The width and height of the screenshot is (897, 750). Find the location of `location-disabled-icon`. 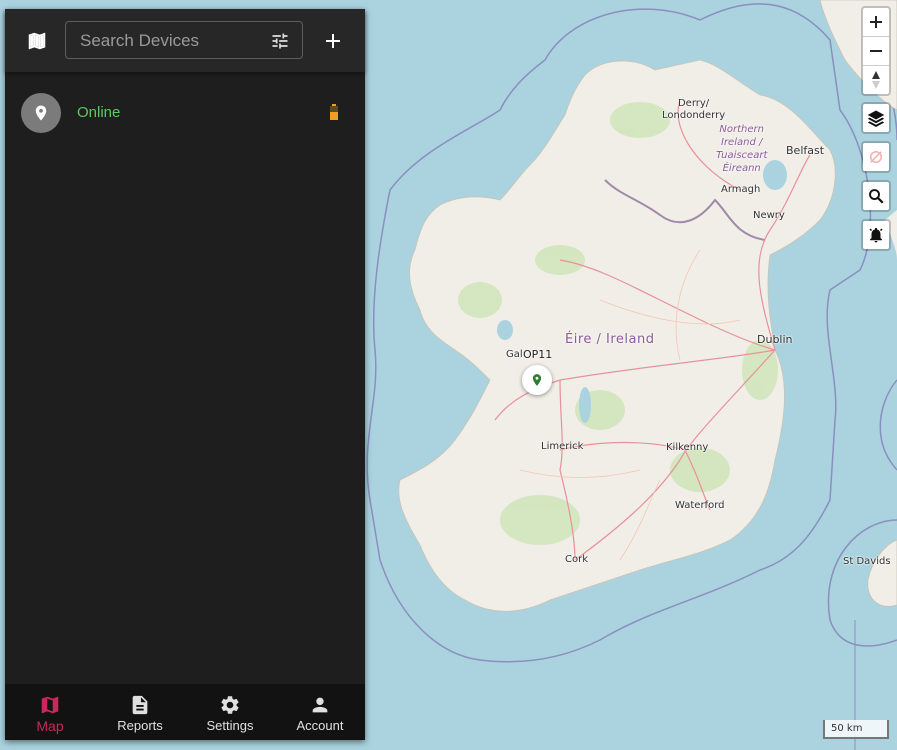

location-disabled-icon is located at coordinates (876, 157).